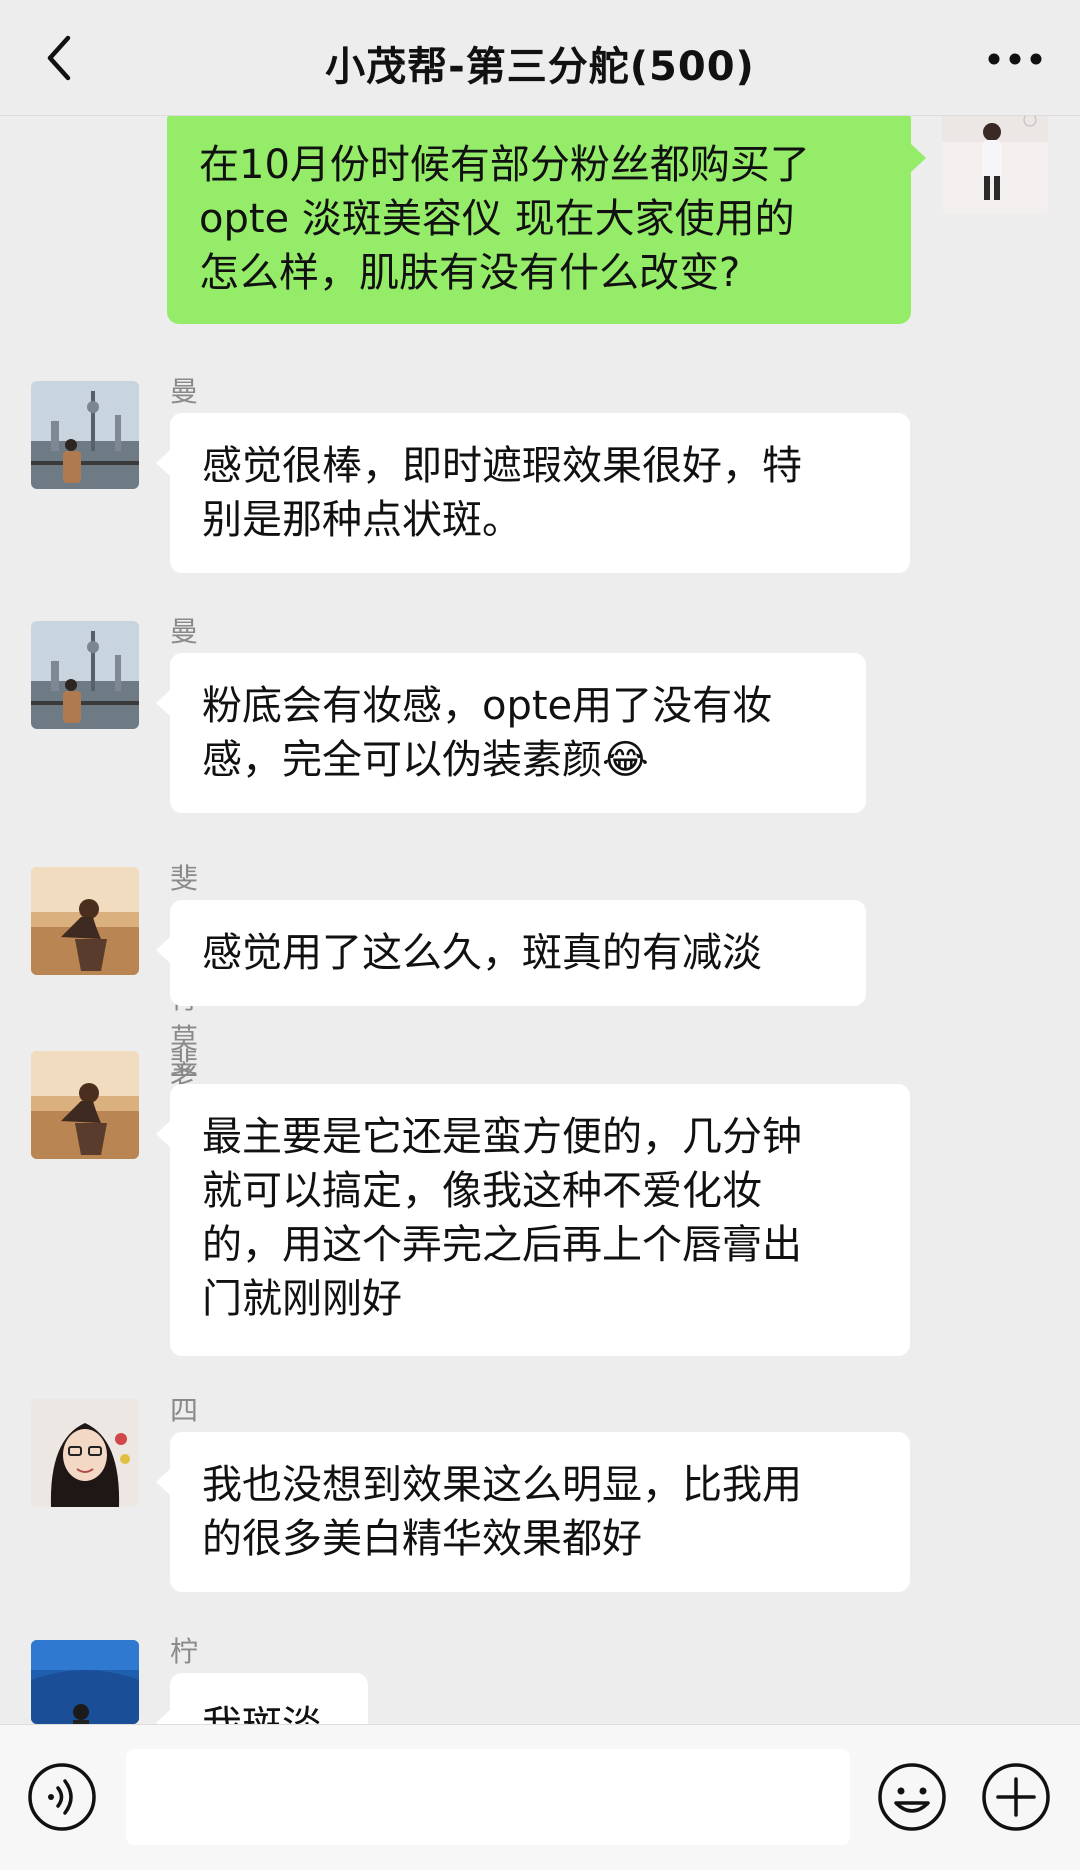 This screenshot has width=1080, height=1870. Describe the element at coordinates (270, 1711) in the screenshot. I see `message-text-line: 我斑淡` at that location.